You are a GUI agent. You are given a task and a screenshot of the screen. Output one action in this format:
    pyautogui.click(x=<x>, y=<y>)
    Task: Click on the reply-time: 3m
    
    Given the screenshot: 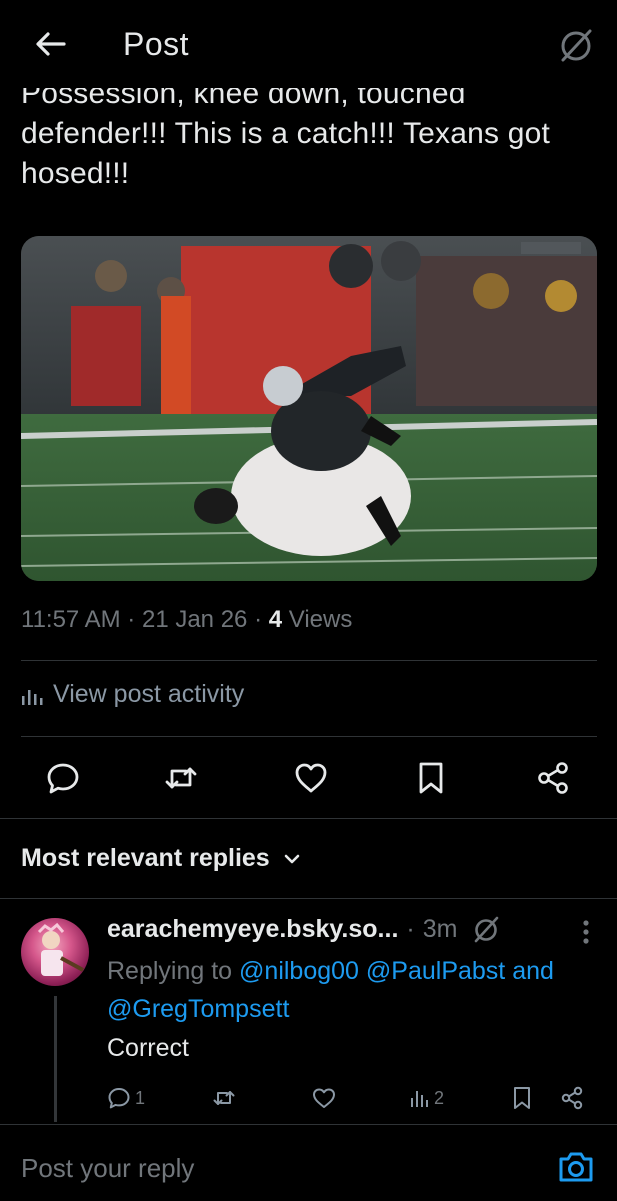 What is the action you would take?
    pyautogui.click(x=440, y=928)
    